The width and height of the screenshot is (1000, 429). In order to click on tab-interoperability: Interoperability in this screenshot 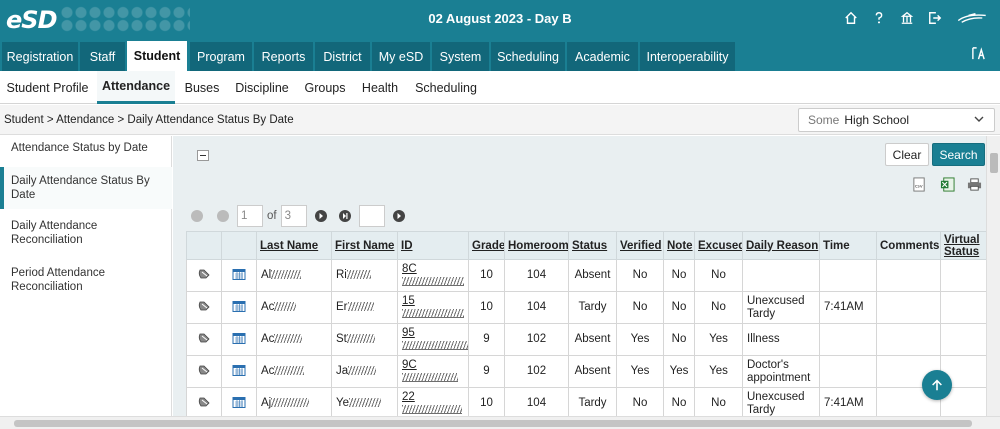, I will do `click(688, 56)`.